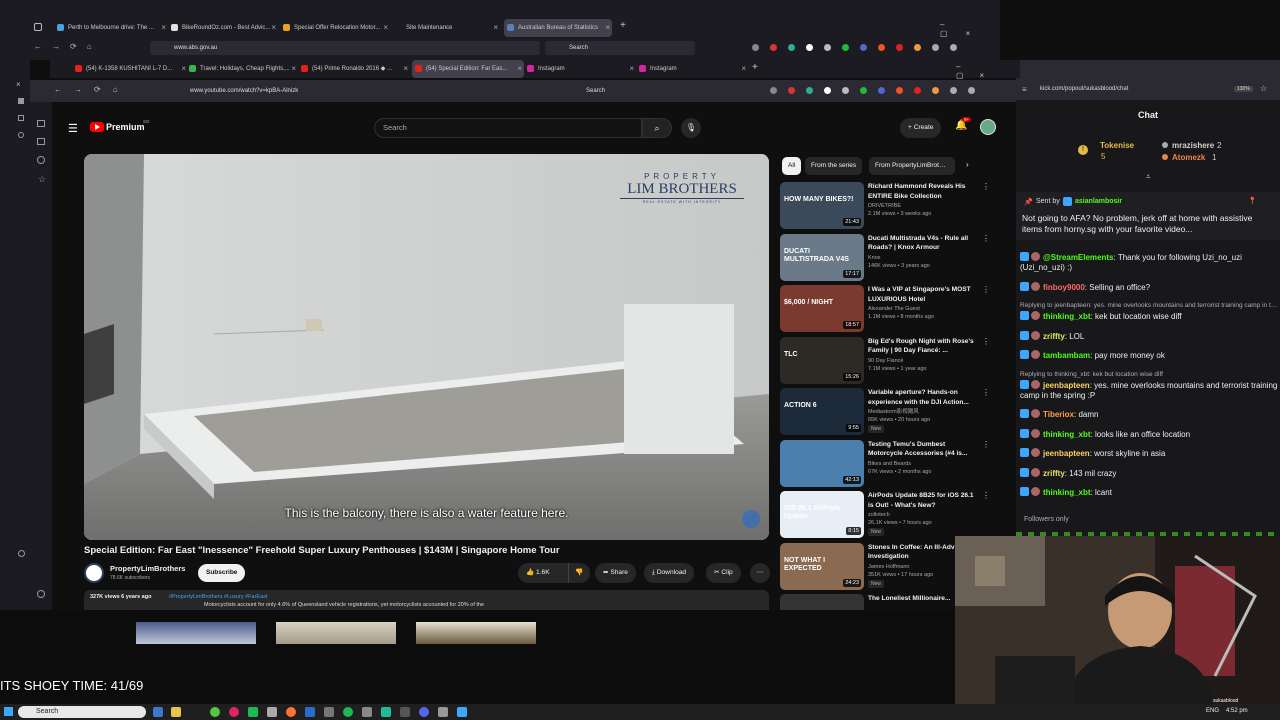  I want to click on recommendation-channel: Bikes and Beards, so click(923, 464).